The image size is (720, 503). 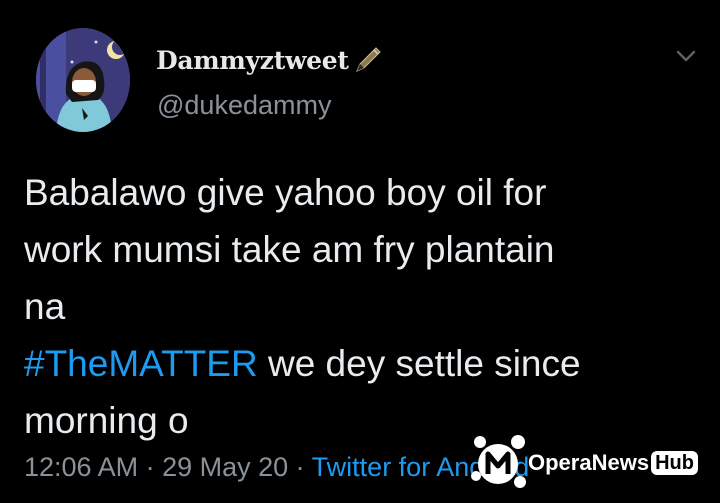 What do you see at coordinates (244, 105) in the screenshot?
I see `author-handle: @dukedammy` at bounding box center [244, 105].